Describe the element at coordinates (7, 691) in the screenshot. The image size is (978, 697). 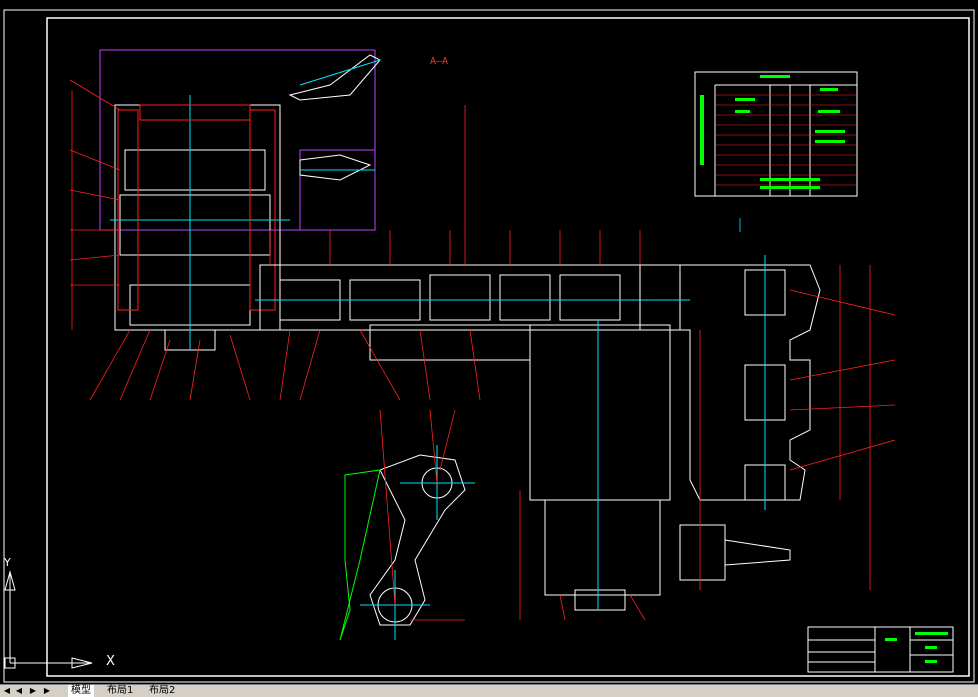
I see `first-tab-button: ◀` at that location.